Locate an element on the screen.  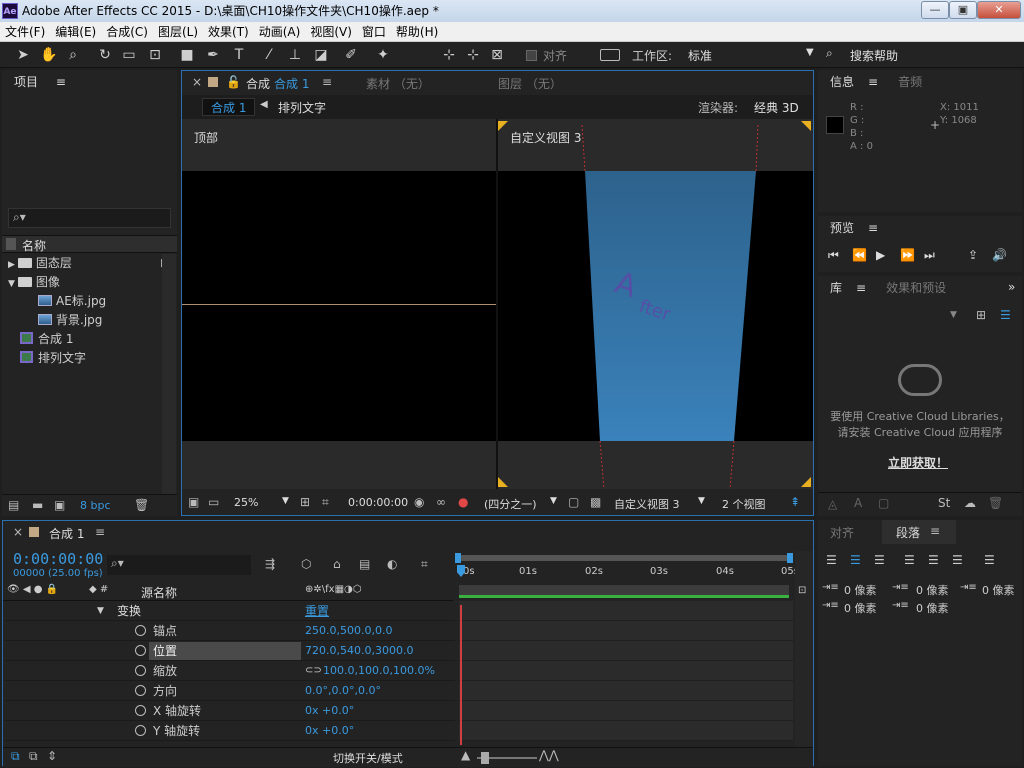
timeline-timecode: 0:00:00:00 is located at coordinates (58, 559).